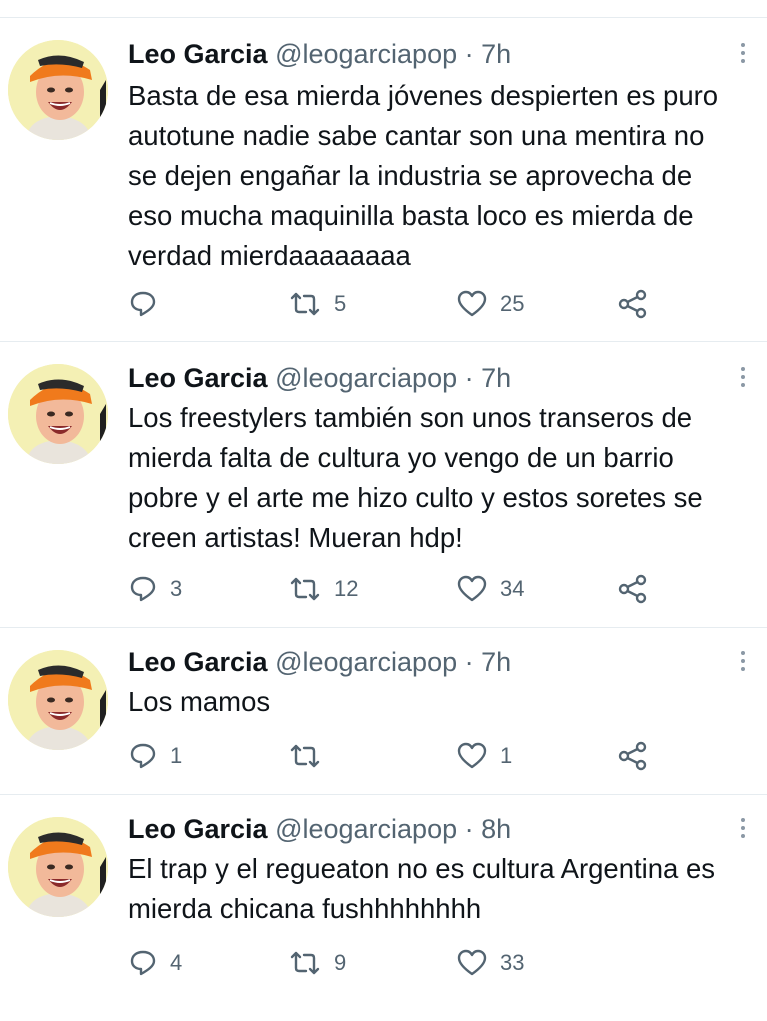 This screenshot has height=1021, width=767. What do you see at coordinates (490, 304) in the screenshot?
I see `like-button: 25` at bounding box center [490, 304].